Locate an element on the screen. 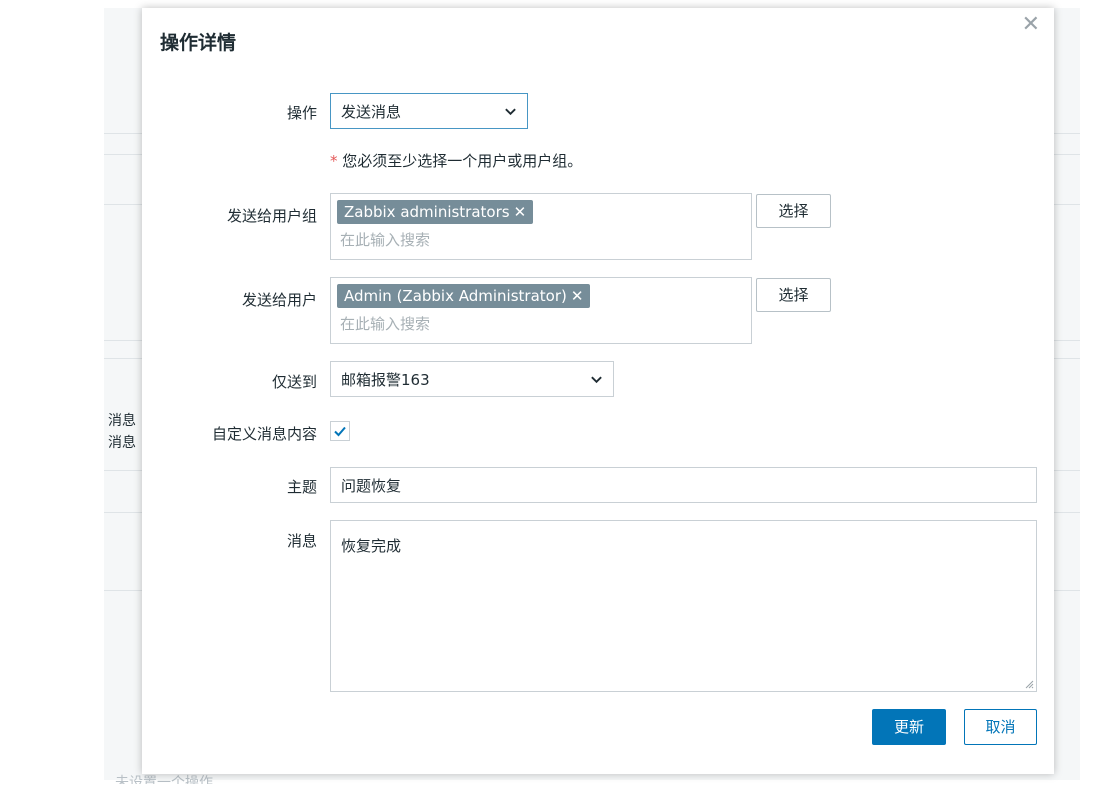 This screenshot has width=1116, height=794. operation-label: 操作 is located at coordinates (301, 113).